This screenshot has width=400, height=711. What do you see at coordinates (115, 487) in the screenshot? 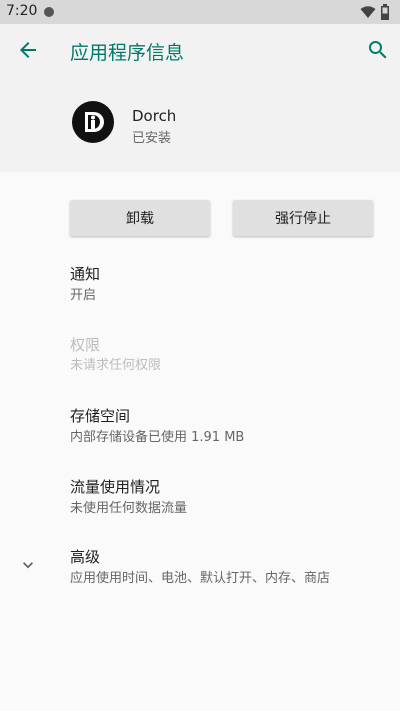
I see `data-usage-title: 流量使用情况` at bounding box center [115, 487].